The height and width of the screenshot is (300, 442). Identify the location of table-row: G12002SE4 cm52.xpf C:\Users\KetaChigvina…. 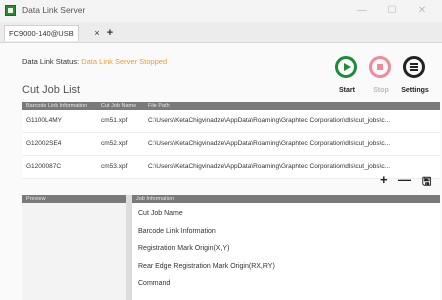
(231, 144).